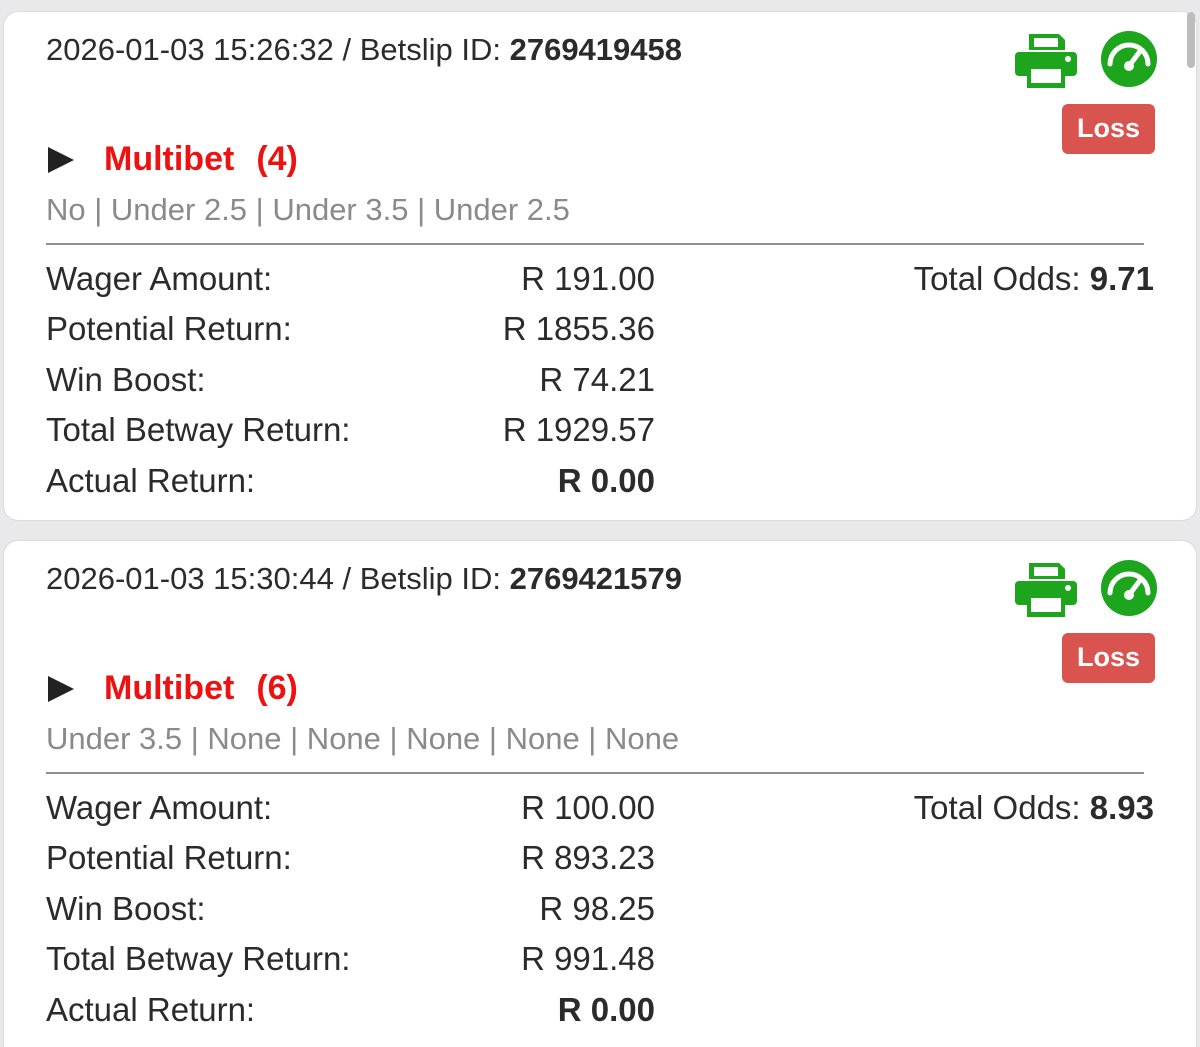  I want to click on potential-return-value: R 893.23, so click(588, 857).